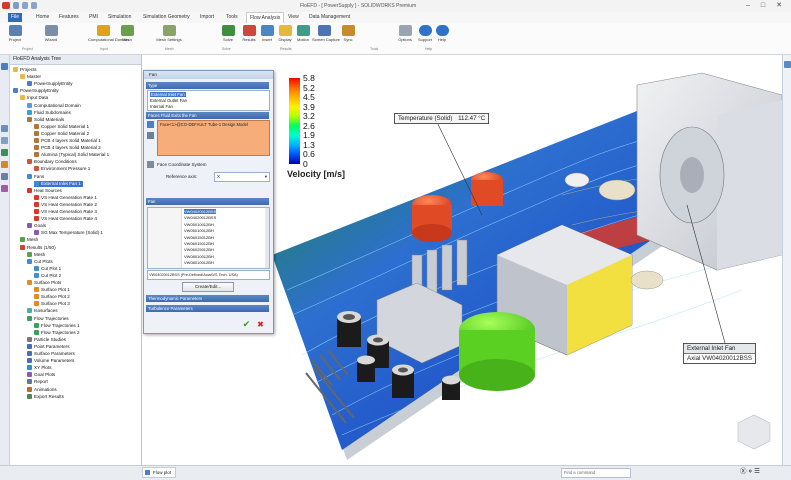  I want to click on close-button: ✕, so click(779, 5).